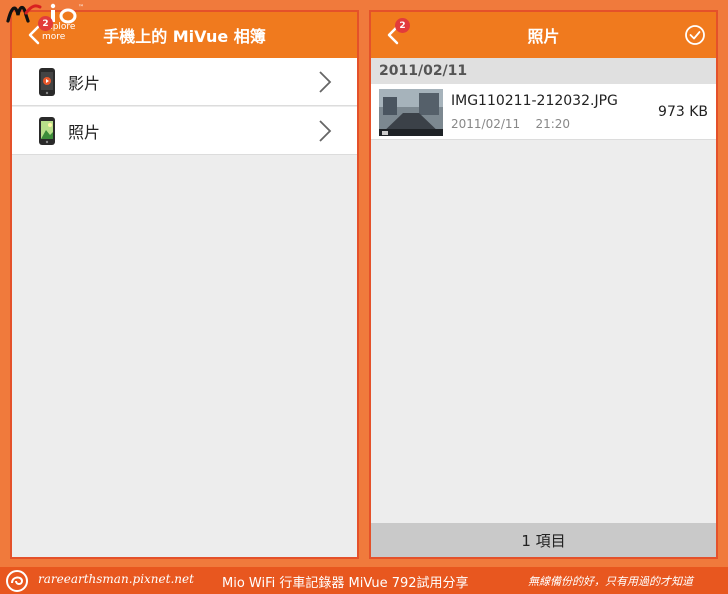 The height and width of the screenshot is (594, 728). What do you see at coordinates (47, 82) in the screenshot?
I see `video-phone-icon` at bounding box center [47, 82].